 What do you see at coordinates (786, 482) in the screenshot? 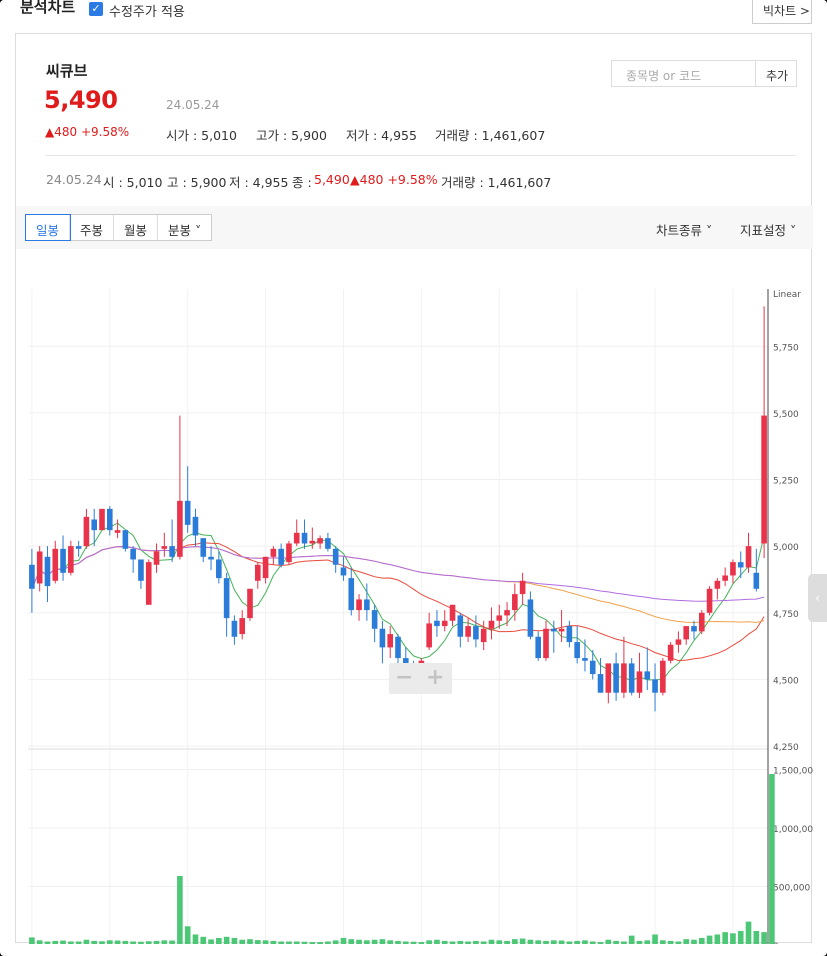
I see `price-tick-label: 5,250` at bounding box center [786, 482].